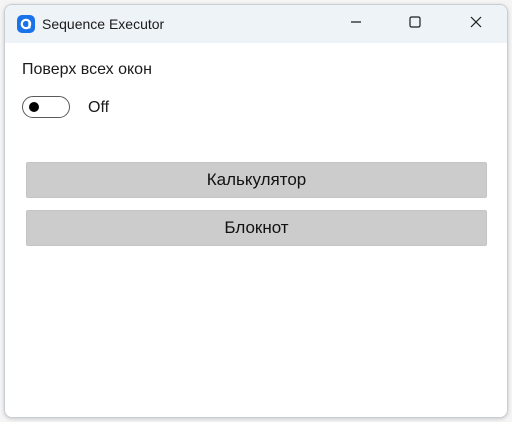  I want to click on close-icon, so click(476, 24).